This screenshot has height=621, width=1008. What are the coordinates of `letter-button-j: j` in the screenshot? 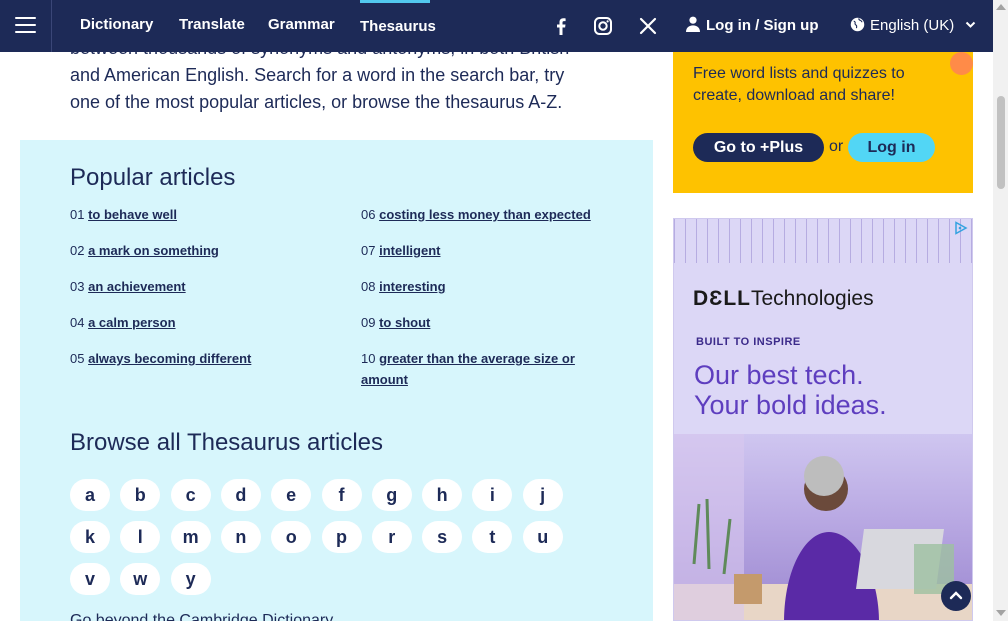 It's located at (542, 495).